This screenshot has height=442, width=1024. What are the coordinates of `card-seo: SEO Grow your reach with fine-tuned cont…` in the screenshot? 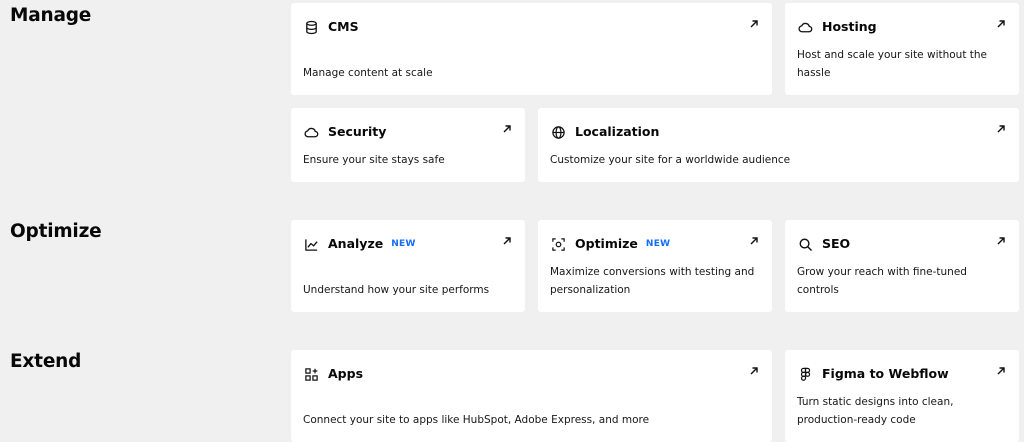 It's located at (902, 266).